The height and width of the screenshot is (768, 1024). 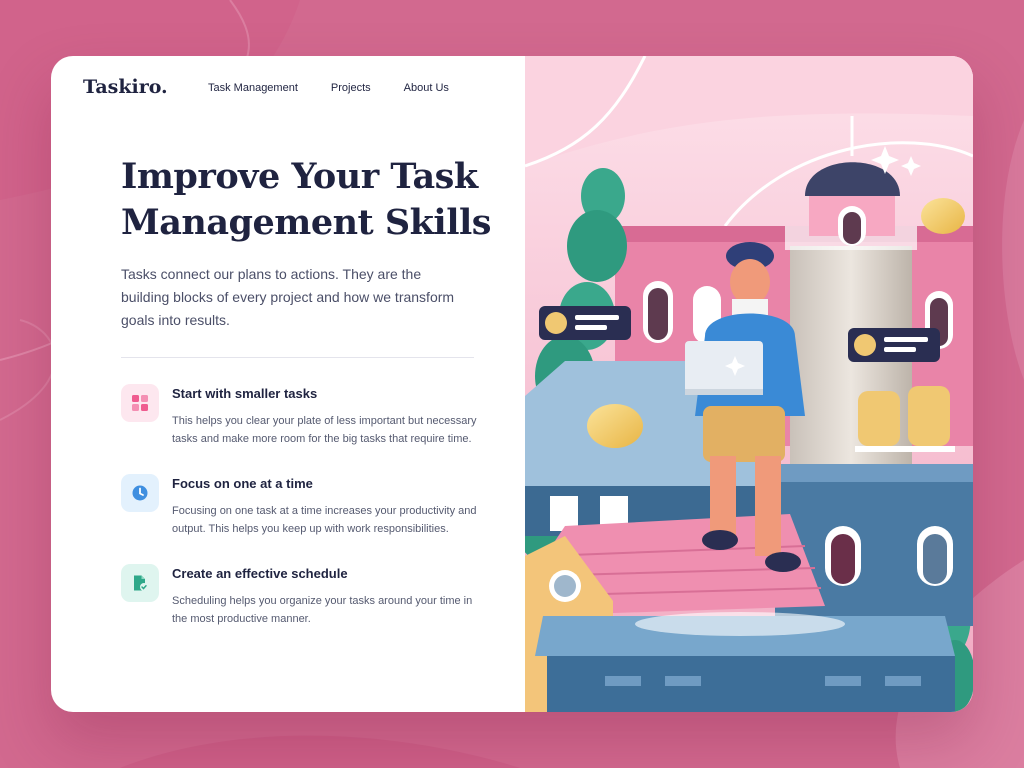 What do you see at coordinates (242, 483) in the screenshot?
I see `feature-title: Focus on one at a time` at bounding box center [242, 483].